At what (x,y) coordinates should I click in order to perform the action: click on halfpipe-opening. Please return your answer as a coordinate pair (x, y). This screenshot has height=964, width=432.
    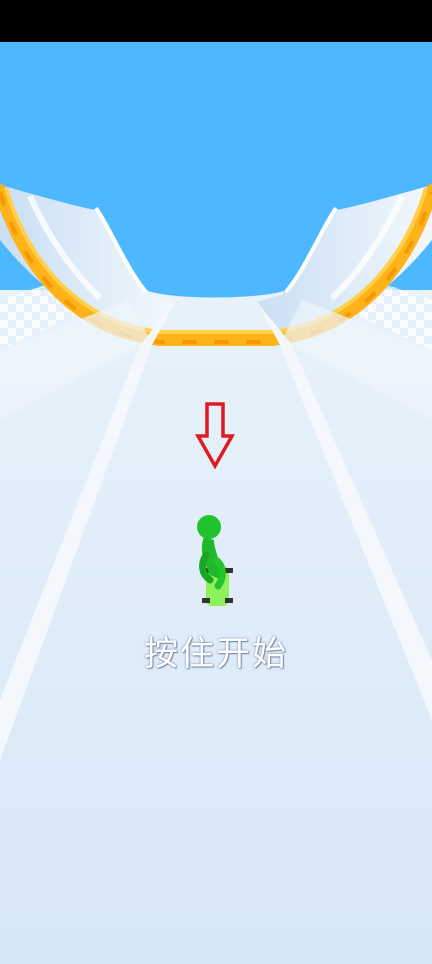
    Looking at the image, I should click on (216, 170).